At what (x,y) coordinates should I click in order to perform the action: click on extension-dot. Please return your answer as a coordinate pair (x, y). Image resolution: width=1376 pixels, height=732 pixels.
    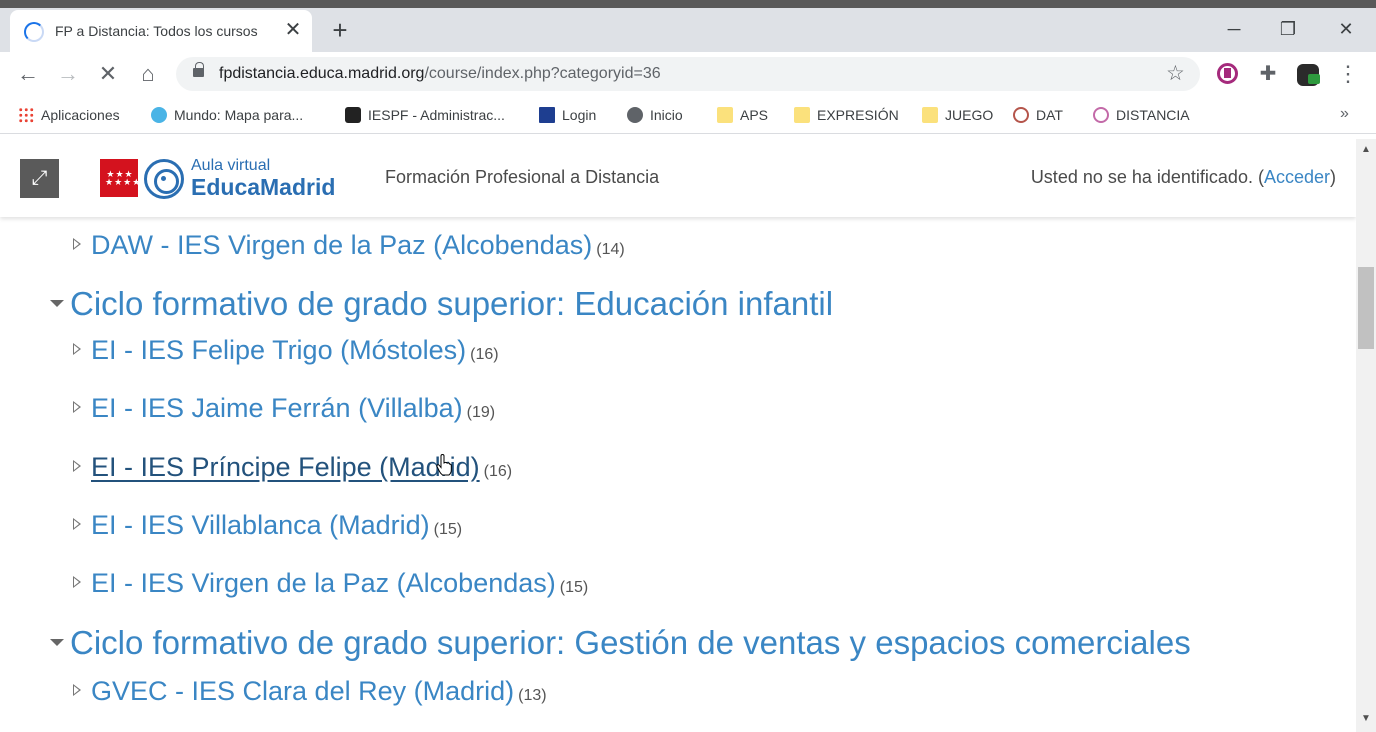
    Looking at the image, I should click on (1227, 73).